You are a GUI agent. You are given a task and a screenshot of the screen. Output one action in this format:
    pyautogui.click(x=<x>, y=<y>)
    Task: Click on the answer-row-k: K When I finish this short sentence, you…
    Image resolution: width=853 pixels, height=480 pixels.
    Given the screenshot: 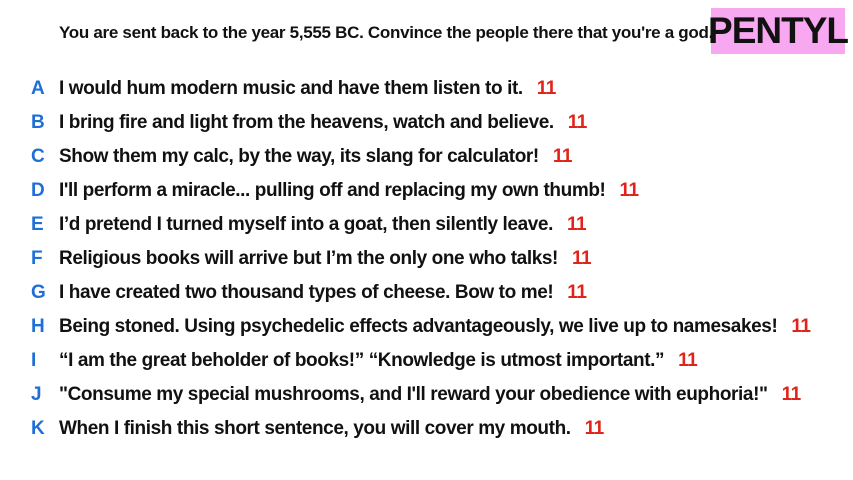 What is the action you would take?
    pyautogui.click(x=426, y=429)
    